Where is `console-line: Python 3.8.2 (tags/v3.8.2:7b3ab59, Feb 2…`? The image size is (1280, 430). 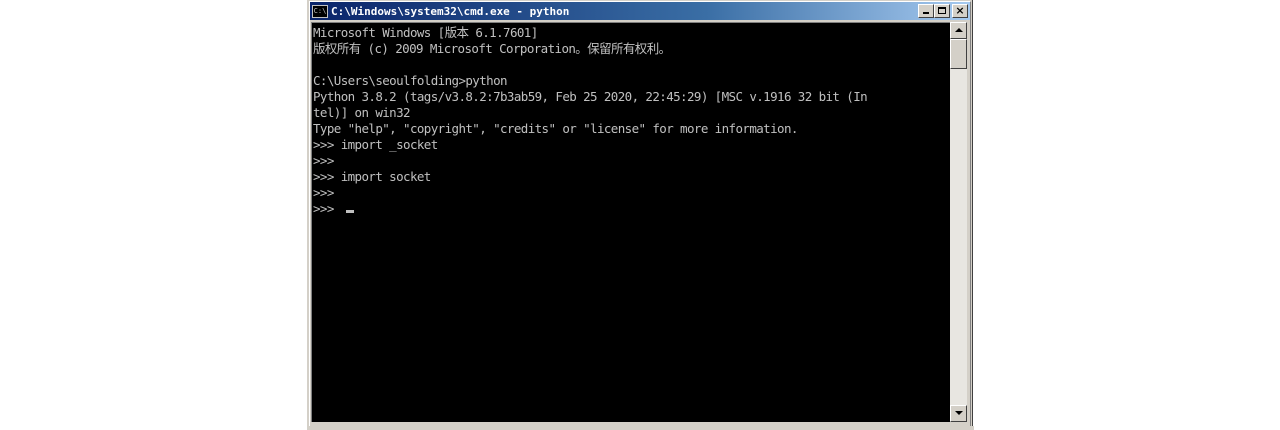 console-line: Python 3.8.2 (tags/v3.8.2:7b3ab59, Feb 2… is located at coordinates (590, 96).